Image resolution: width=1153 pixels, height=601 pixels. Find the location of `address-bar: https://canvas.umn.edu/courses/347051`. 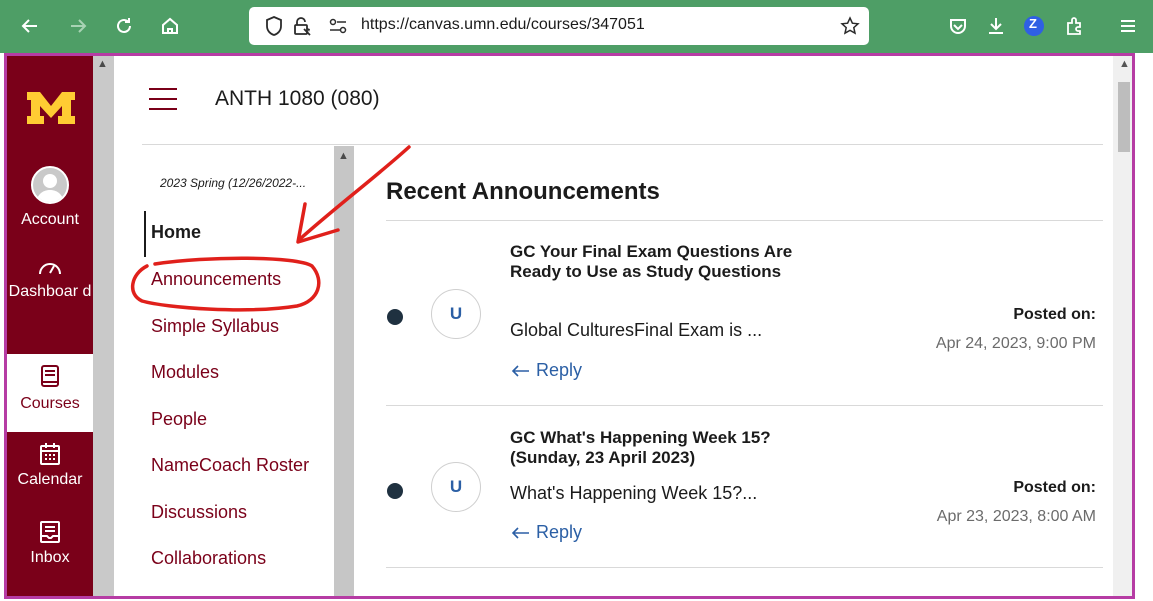

address-bar: https://canvas.umn.edu/courses/347051 is located at coordinates (559, 26).